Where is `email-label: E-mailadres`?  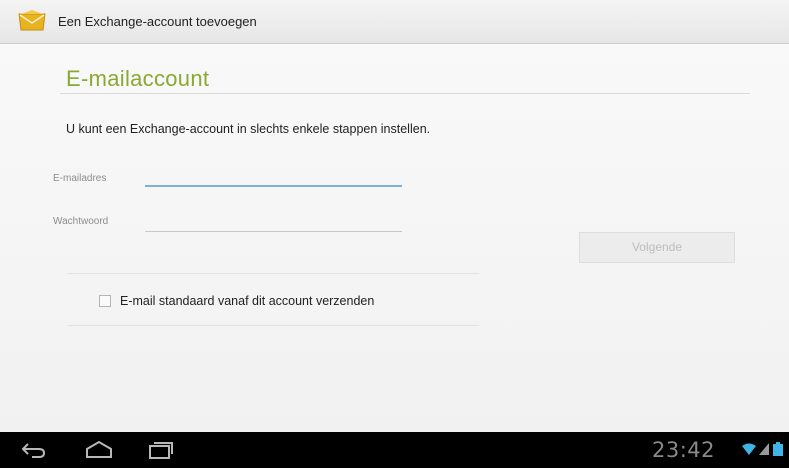
email-label: E-mailadres is located at coordinates (80, 178).